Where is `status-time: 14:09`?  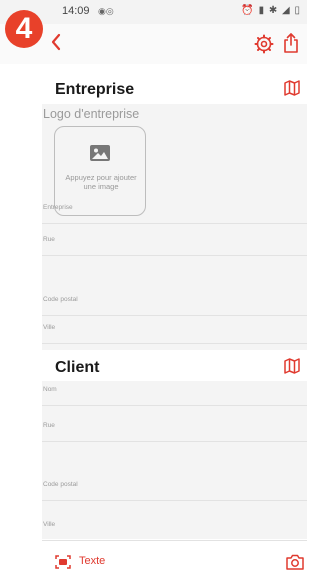
status-time: 14:09 is located at coordinates (76, 11).